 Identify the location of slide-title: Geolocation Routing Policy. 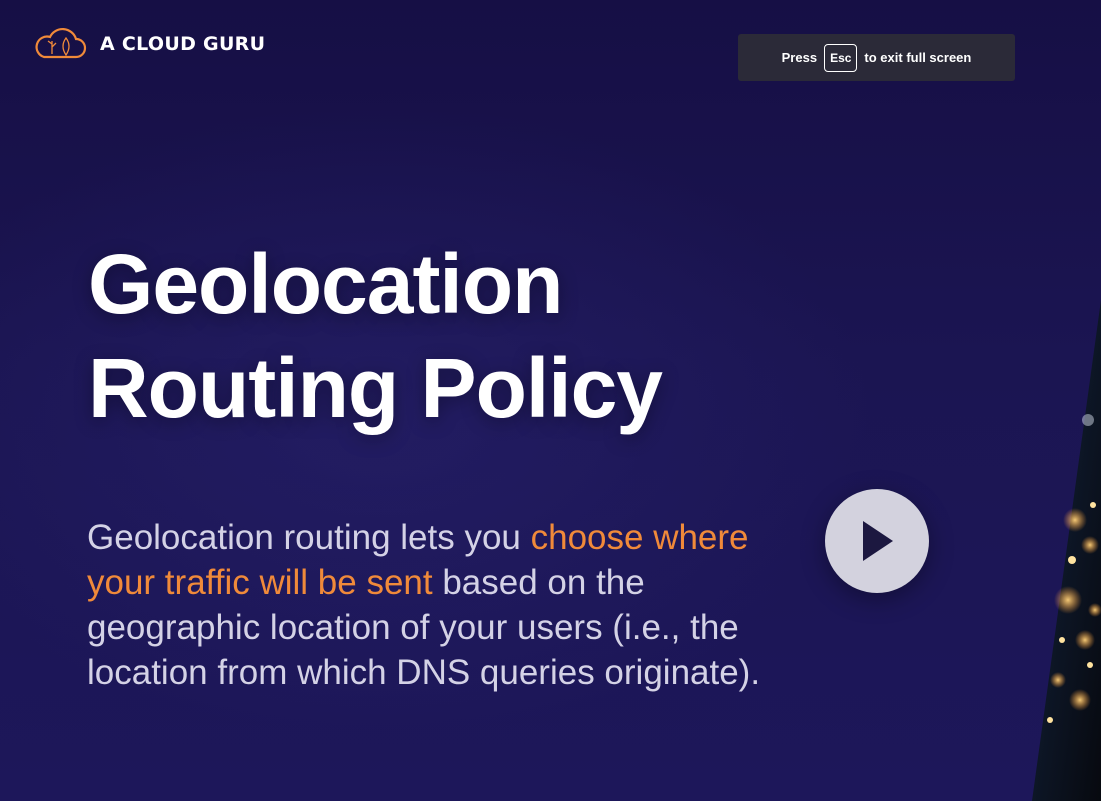
(375, 336).